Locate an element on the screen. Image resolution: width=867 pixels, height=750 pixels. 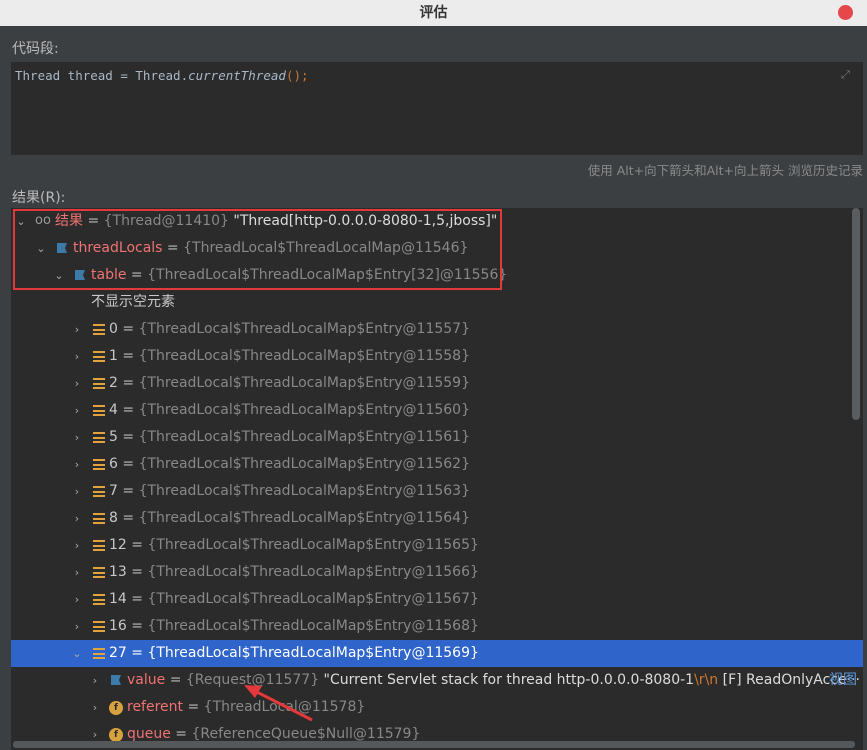
entry-index: 5 is located at coordinates (113, 437).